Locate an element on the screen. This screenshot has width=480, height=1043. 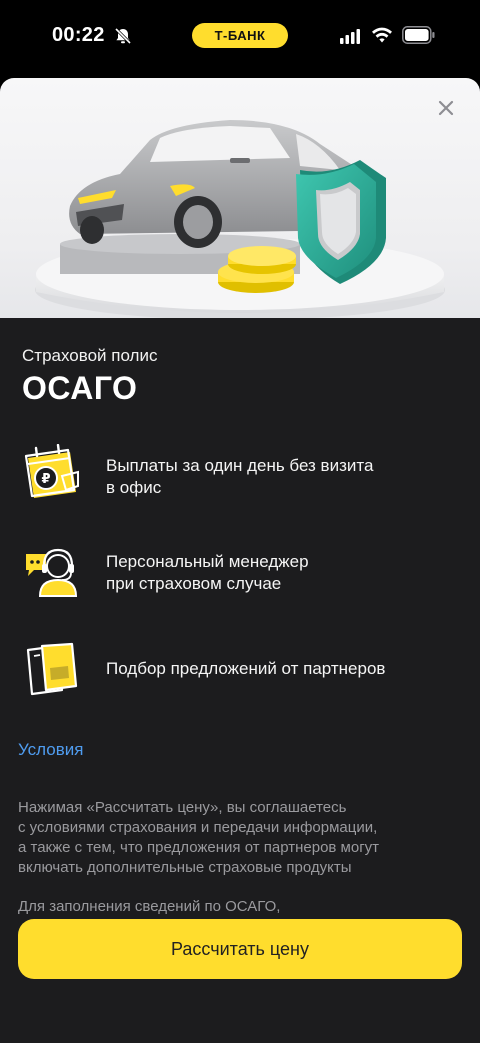
policy-subtitle: Страховой полис is located at coordinates (90, 355).